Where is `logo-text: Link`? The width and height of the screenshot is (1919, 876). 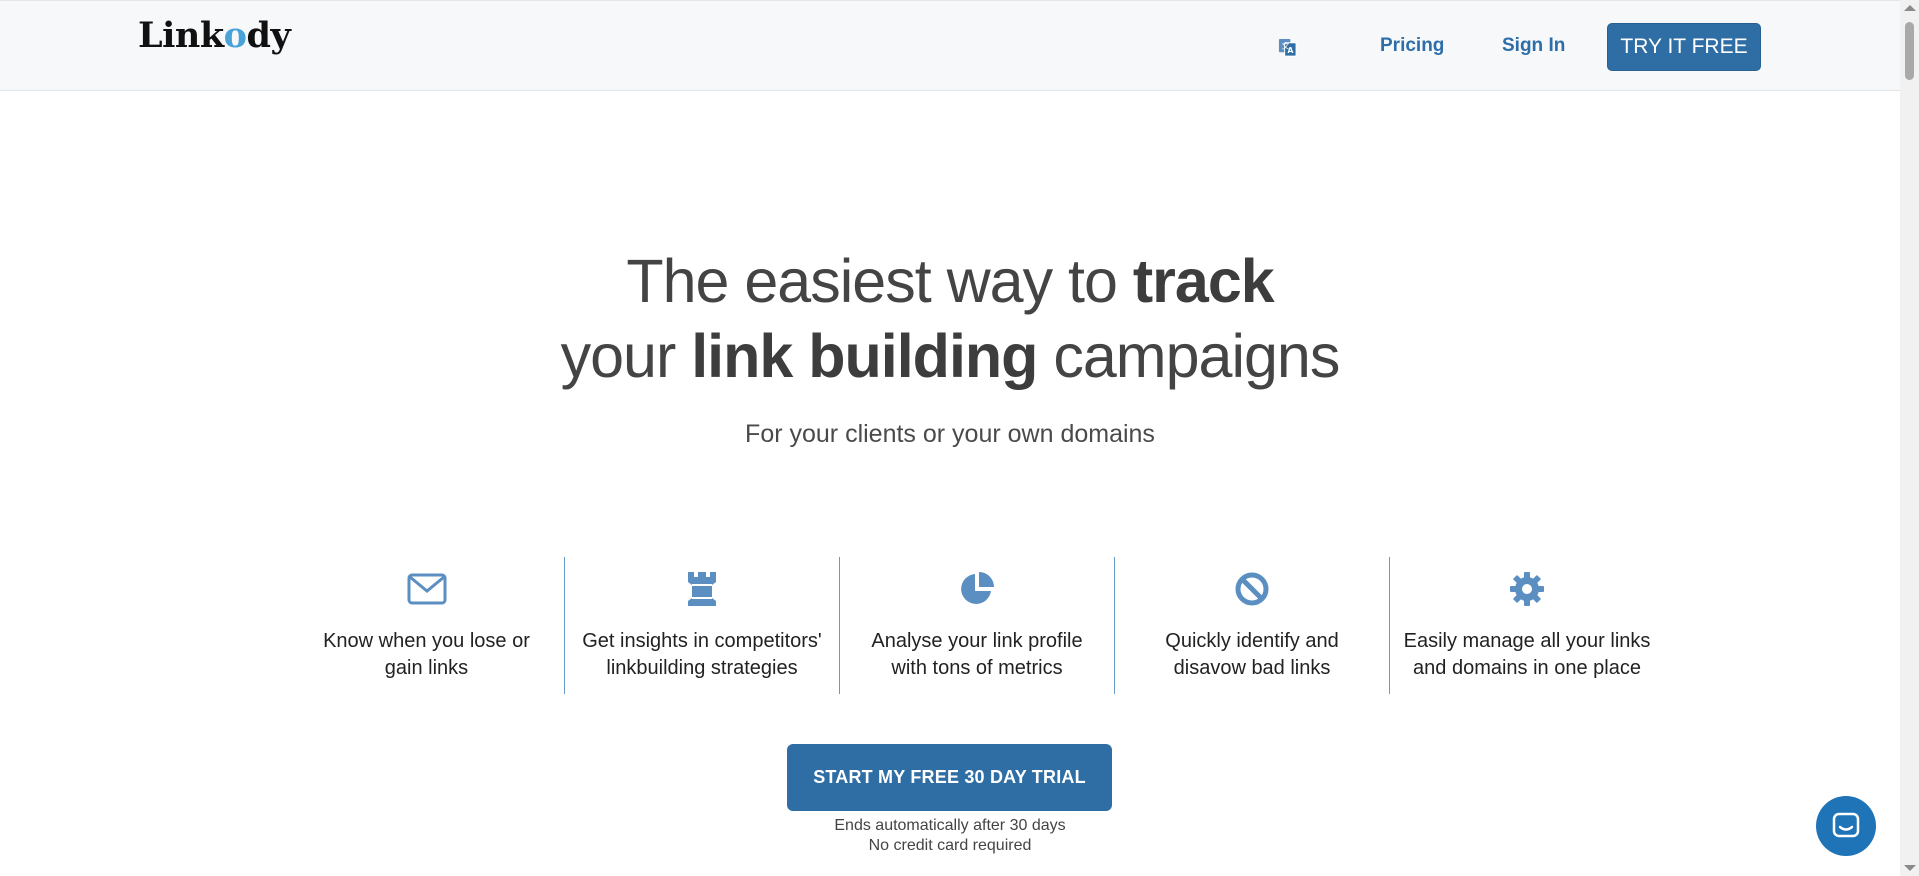 logo-text: Link is located at coordinates (181, 35).